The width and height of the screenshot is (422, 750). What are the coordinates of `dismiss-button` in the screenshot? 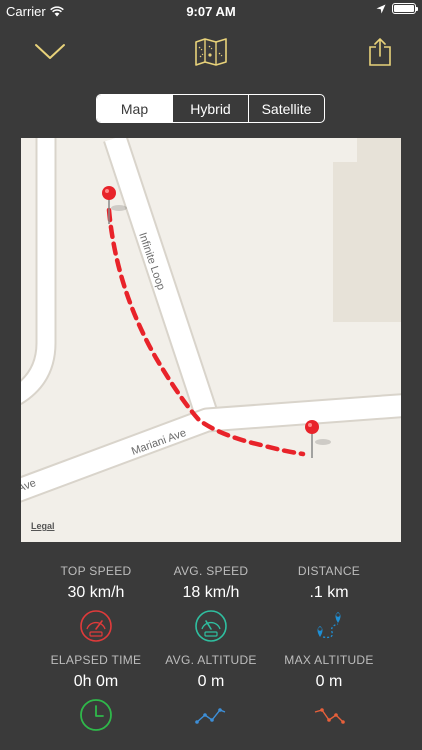 It's located at (50, 52).